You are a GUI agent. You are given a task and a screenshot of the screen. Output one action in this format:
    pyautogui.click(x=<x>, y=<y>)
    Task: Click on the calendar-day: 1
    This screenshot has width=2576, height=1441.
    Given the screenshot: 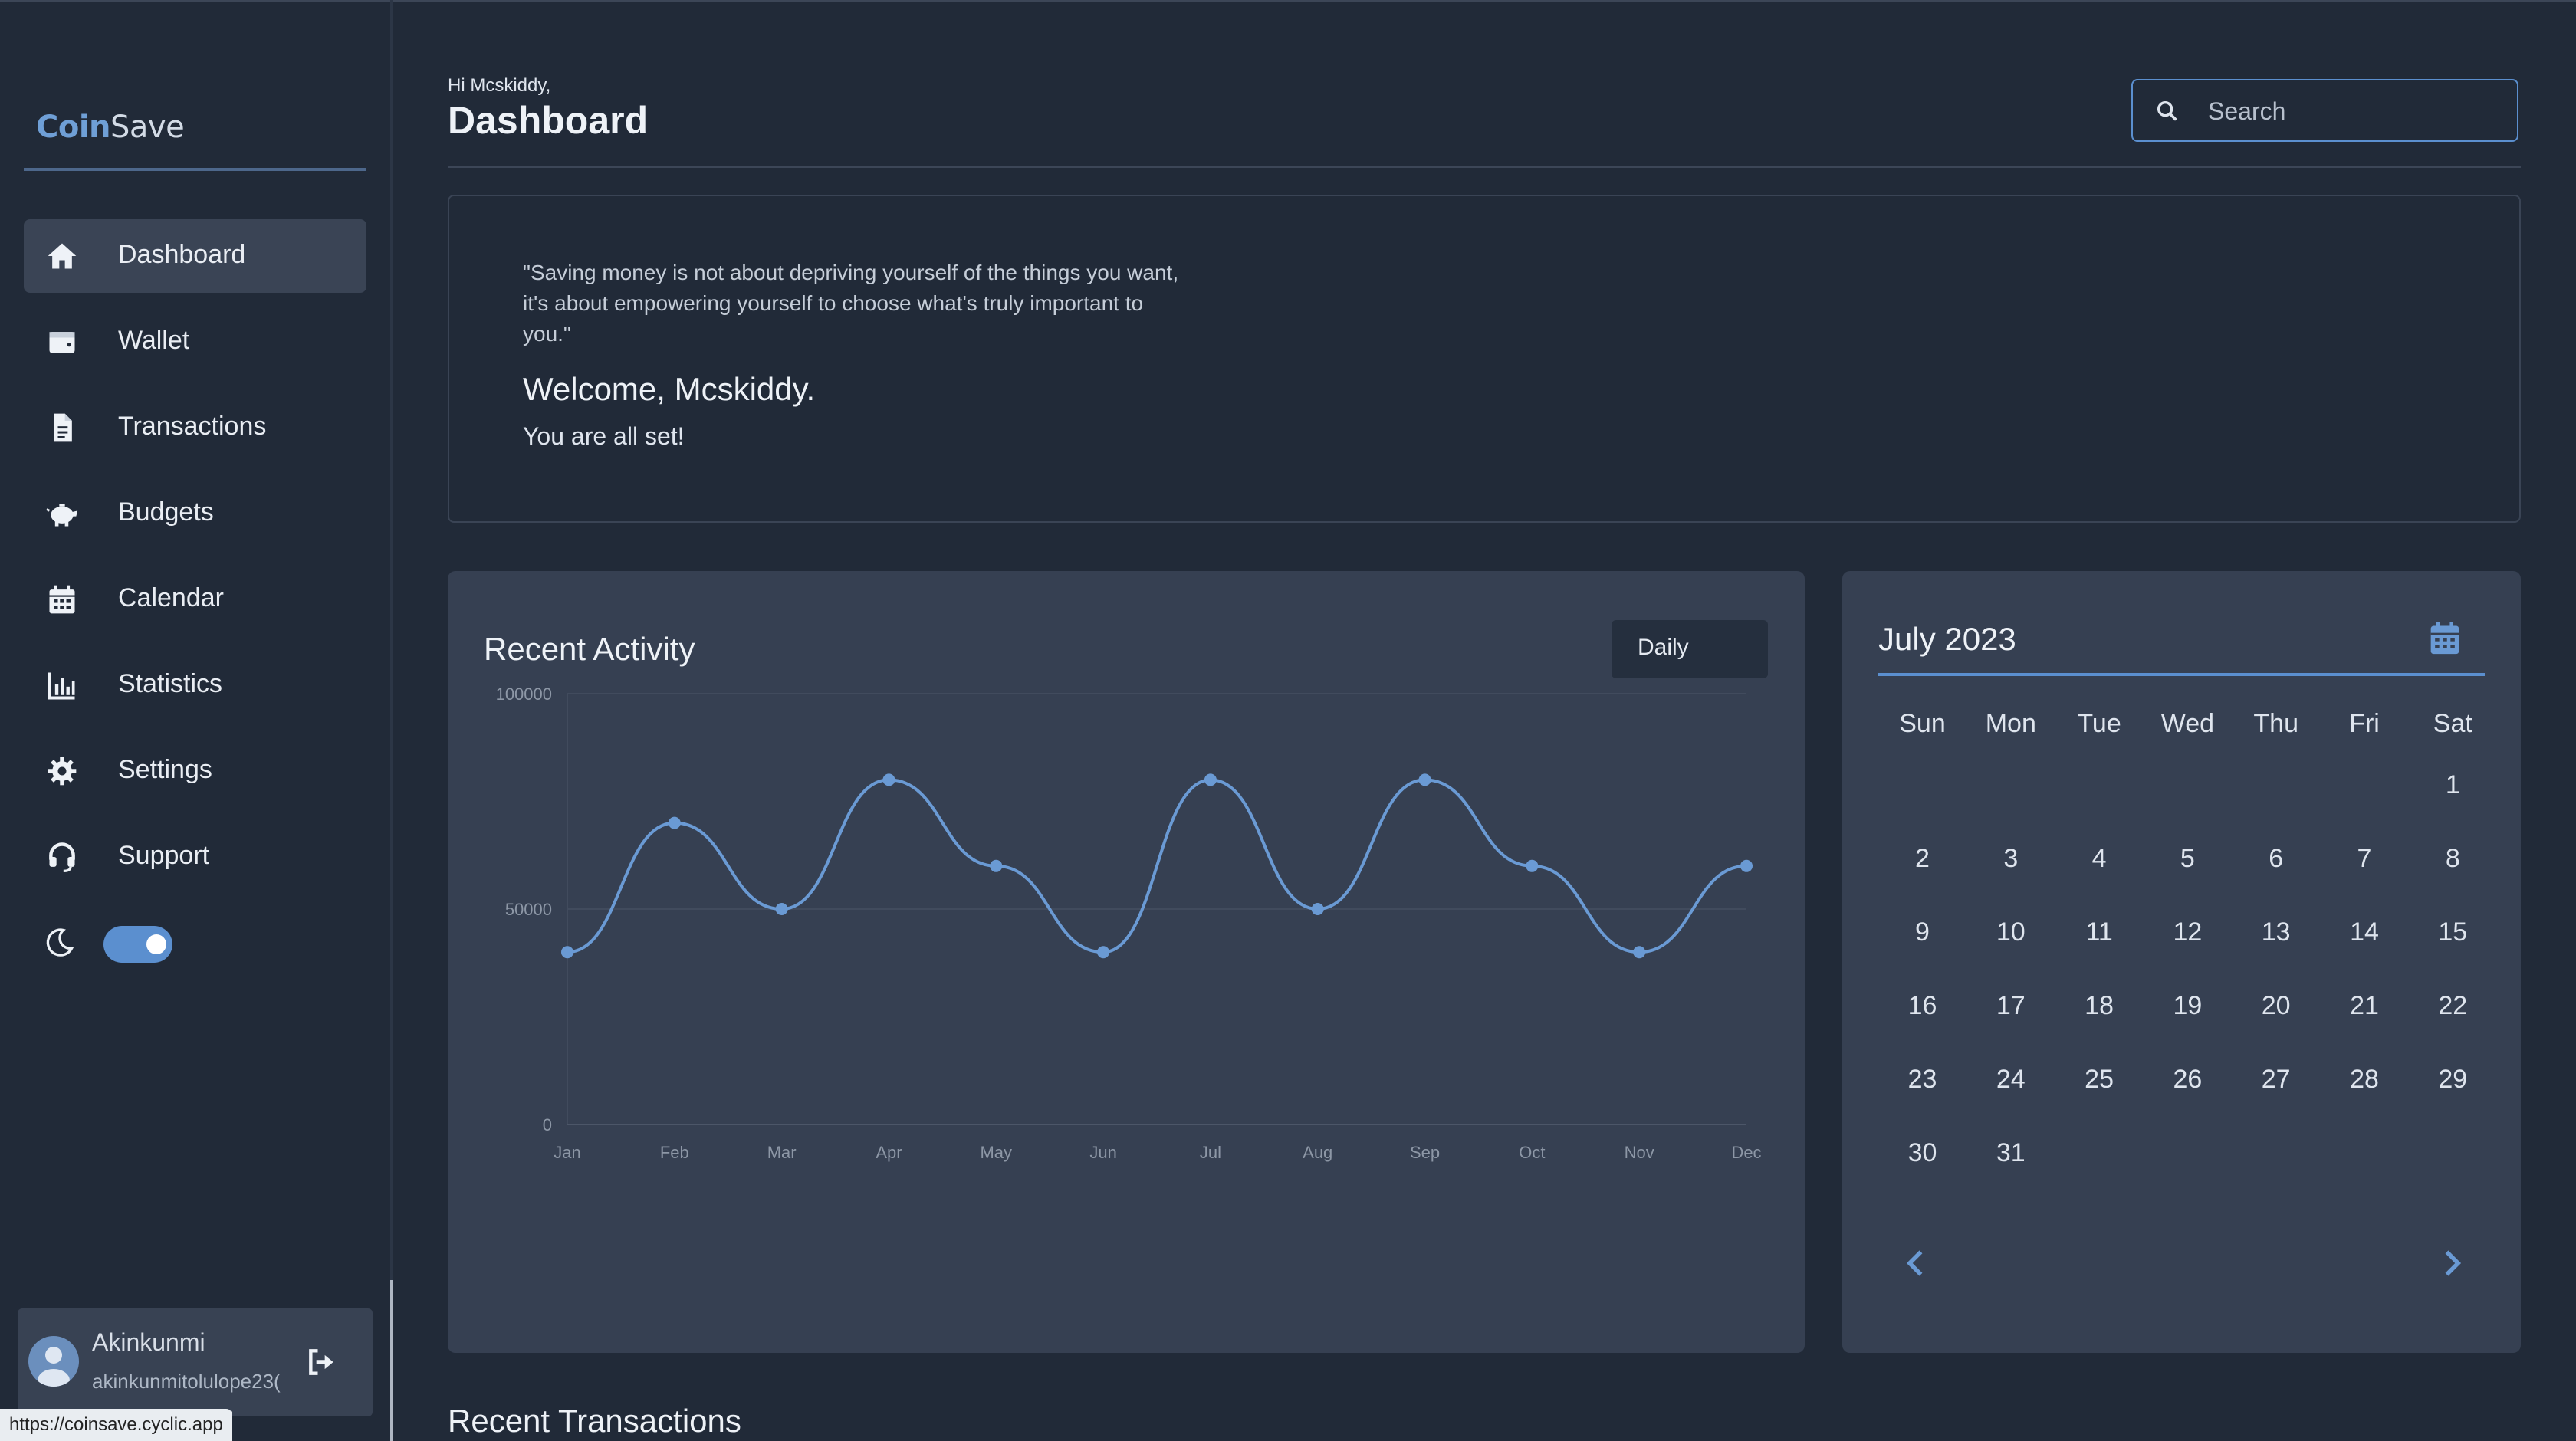 What is the action you would take?
    pyautogui.click(x=2453, y=785)
    